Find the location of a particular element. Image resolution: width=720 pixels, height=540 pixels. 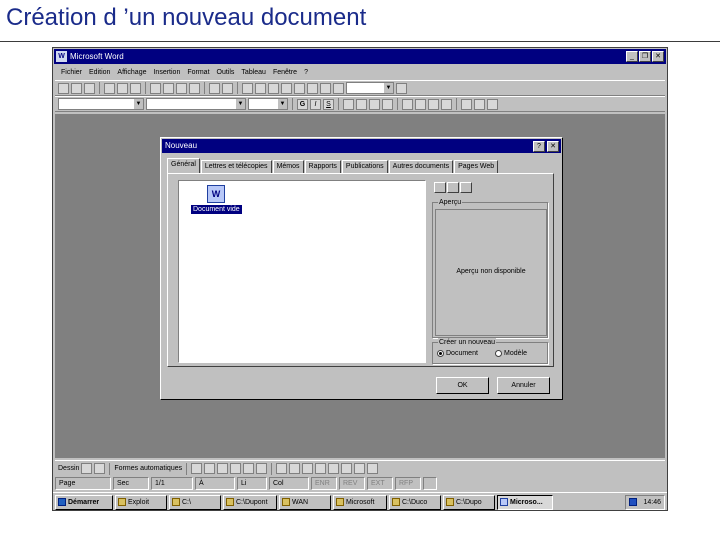

cut-icon is located at coordinates (155, 88).